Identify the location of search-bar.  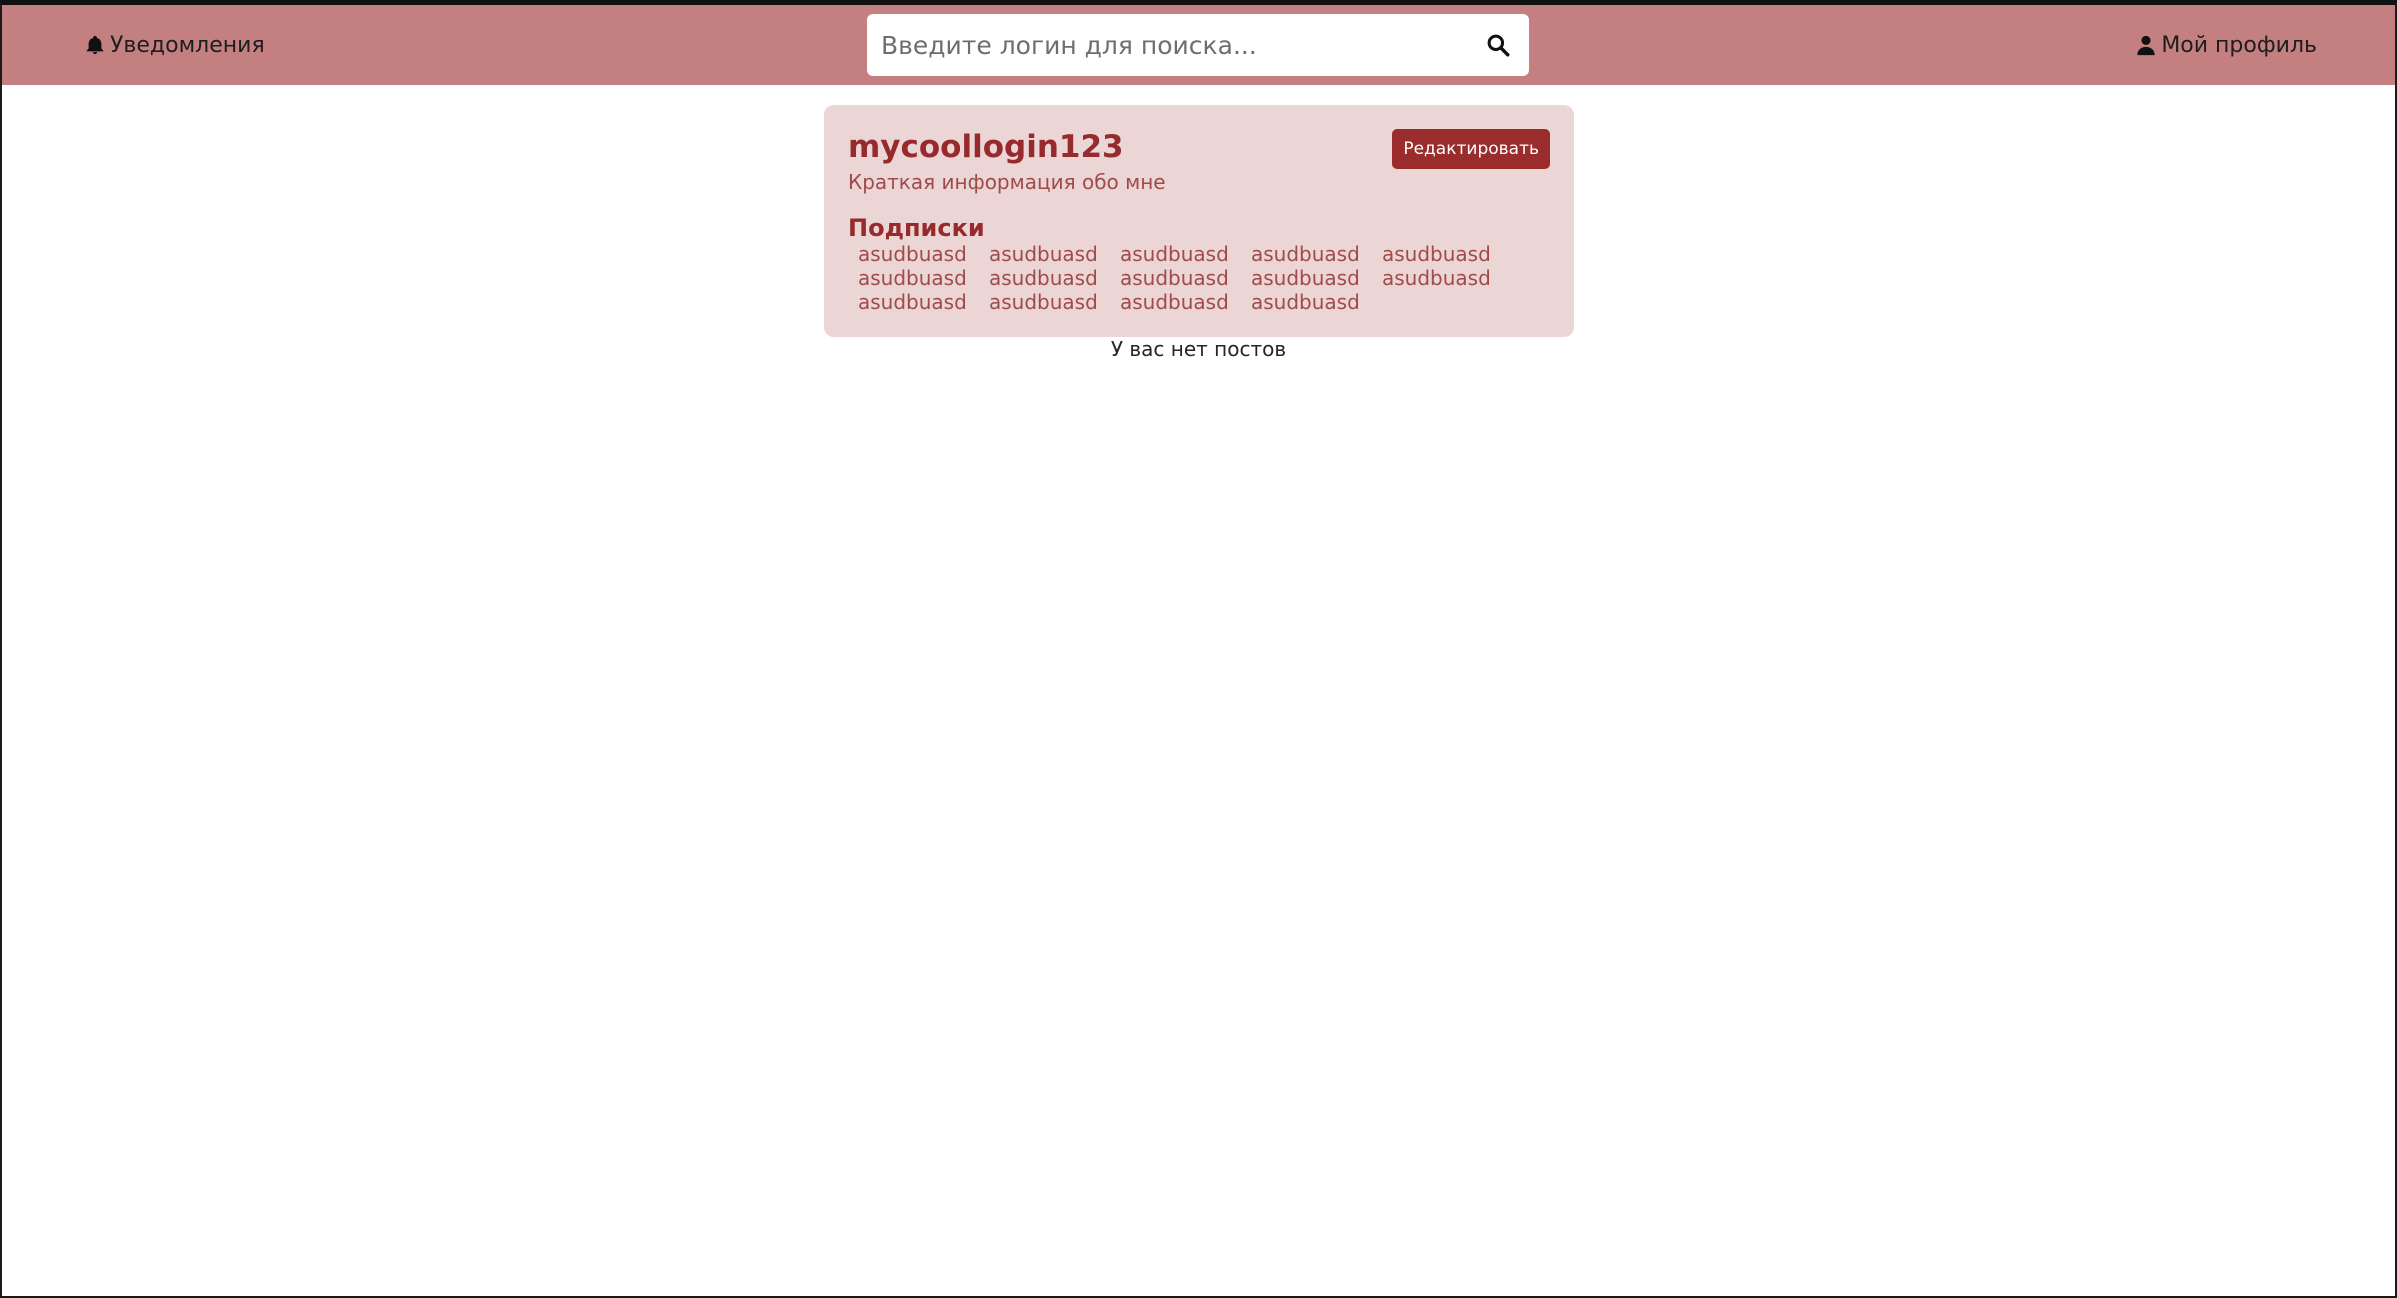
(1198, 45).